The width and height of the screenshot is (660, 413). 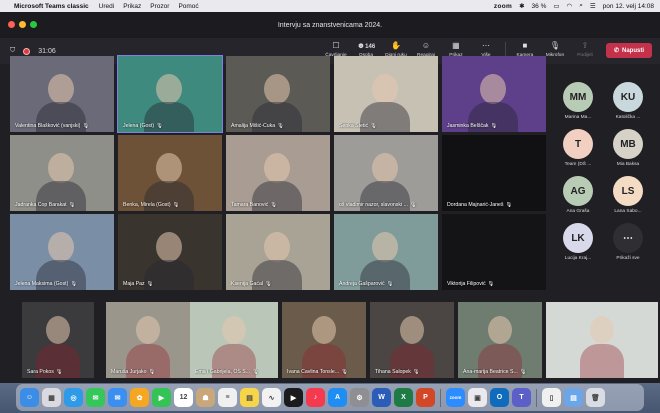 What do you see at coordinates (425, 397) in the screenshot?
I see `powerpoint-icon: P` at bounding box center [425, 397].